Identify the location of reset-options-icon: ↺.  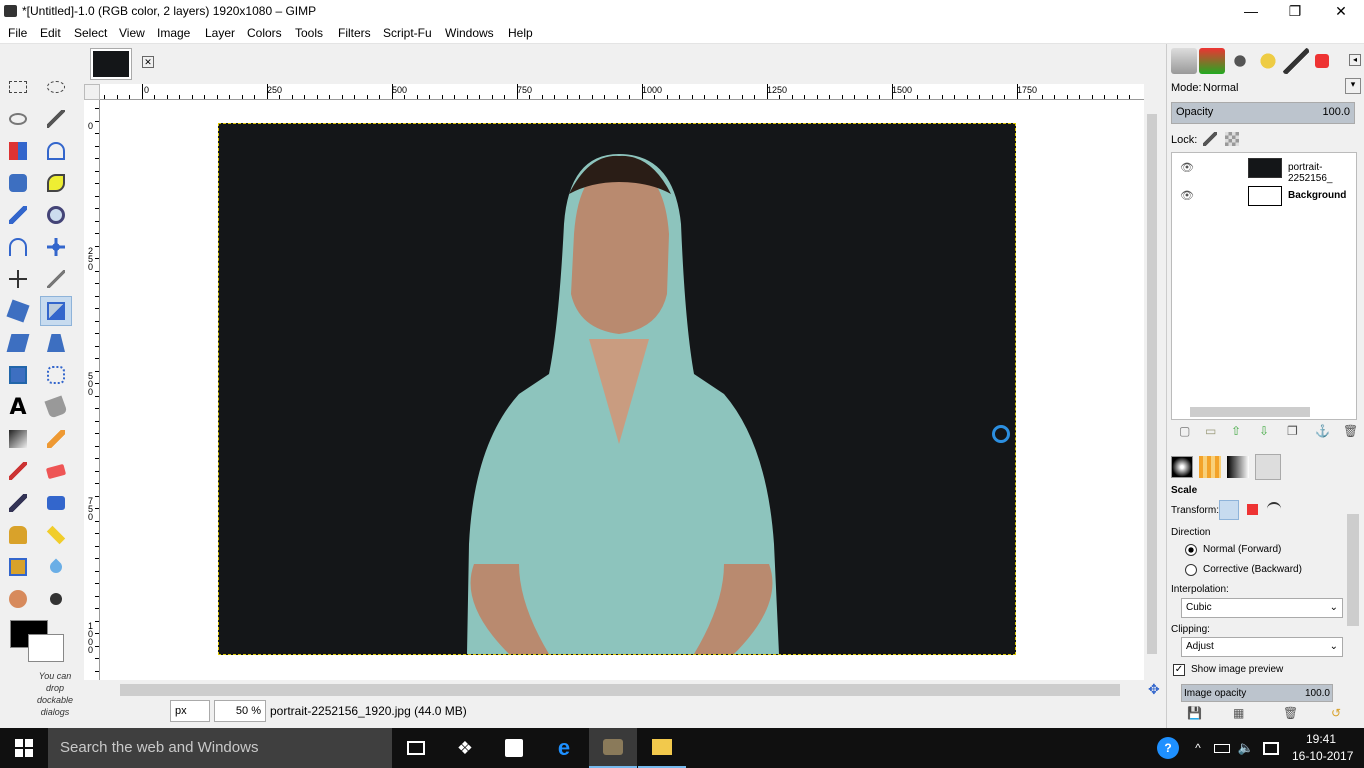
(1336, 713).